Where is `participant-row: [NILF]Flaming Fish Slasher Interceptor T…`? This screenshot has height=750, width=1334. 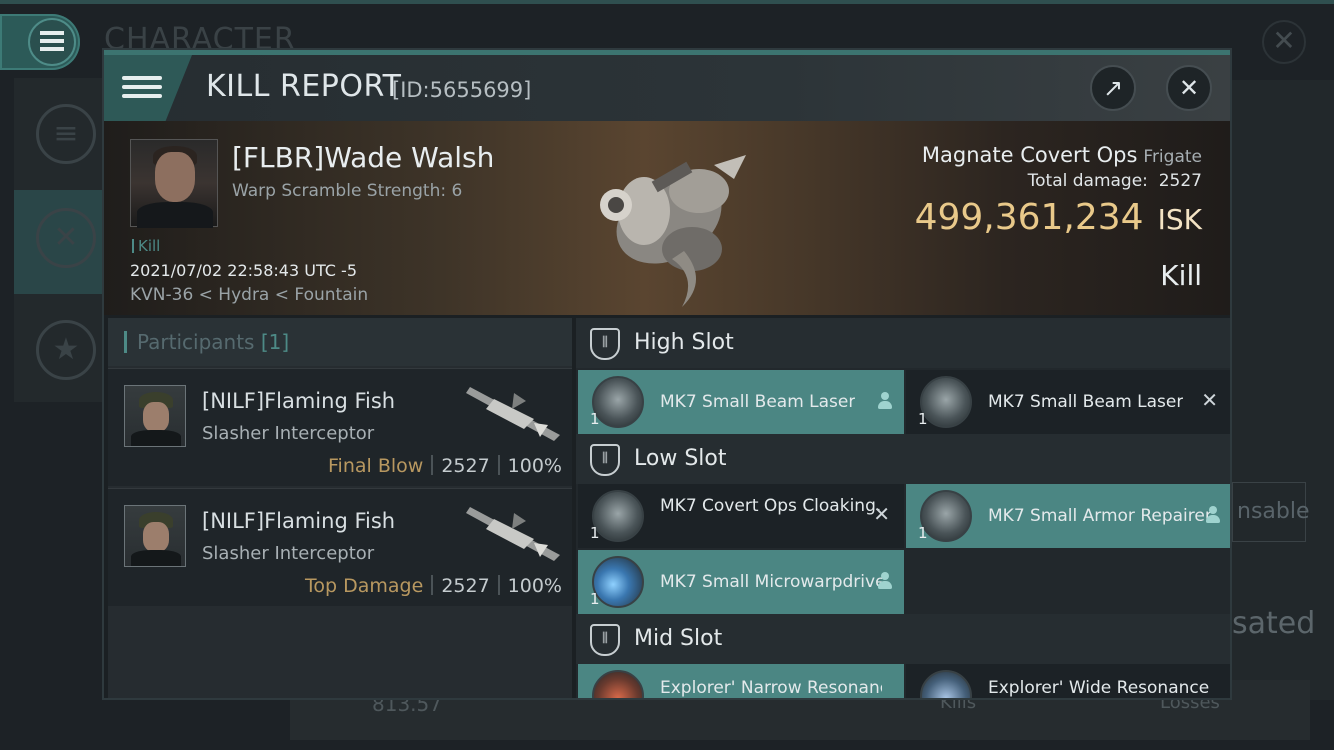 participant-row: [NILF]Flaming Fish Slasher Interceptor T… is located at coordinates (340, 547).